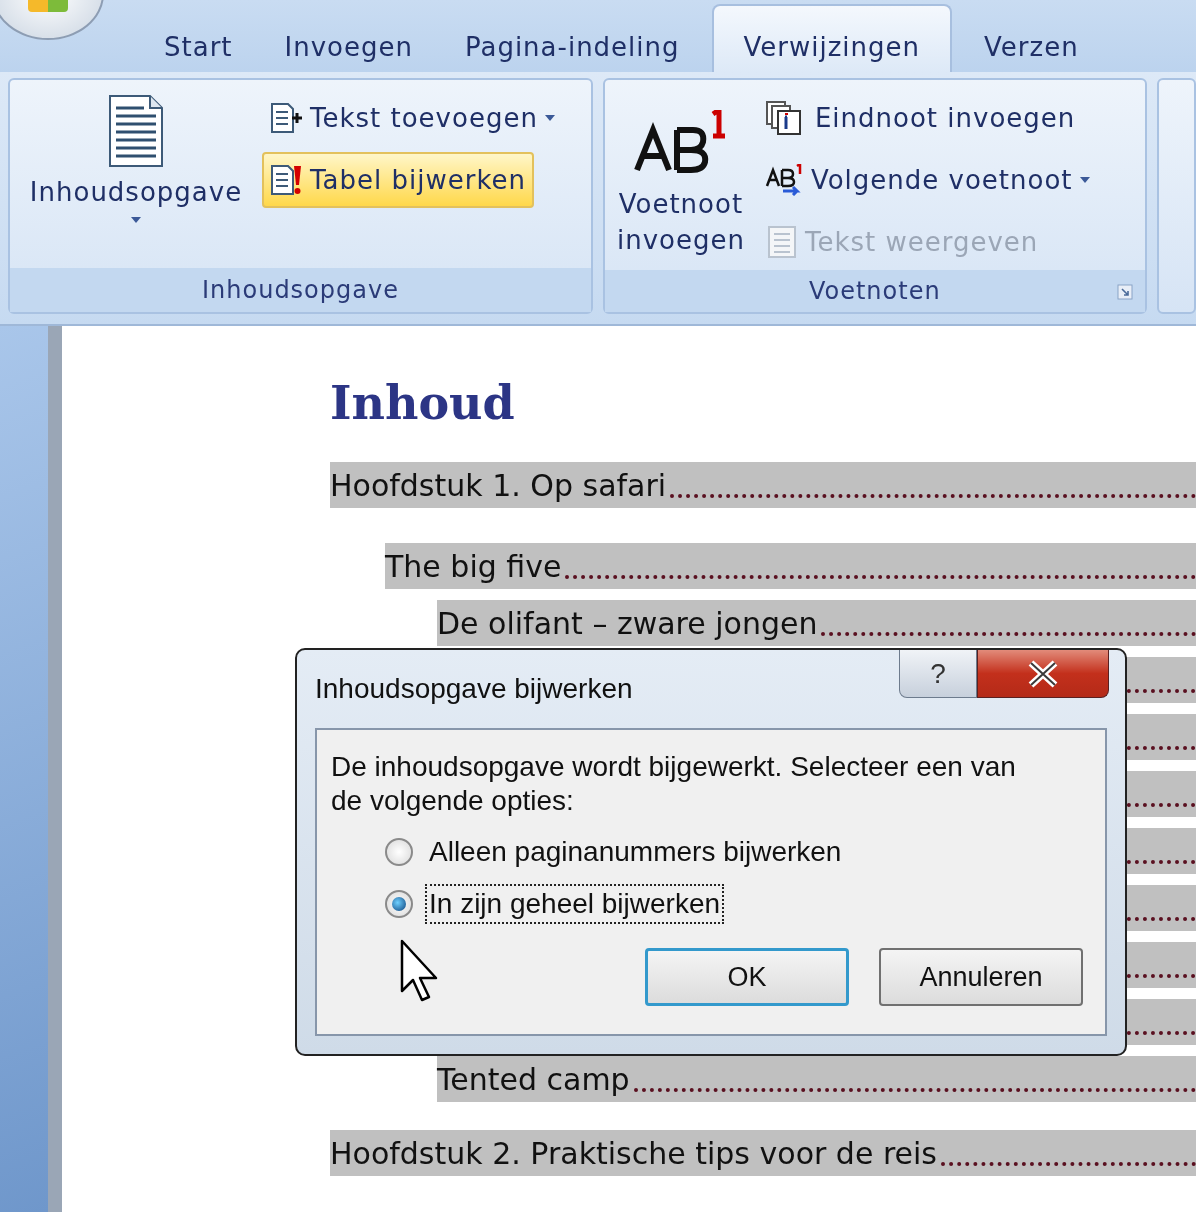  What do you see at coordinates (533, 1079) in the screenshot?
I see `toc-entry: Tented camp` at bounding box center [533, 1079].